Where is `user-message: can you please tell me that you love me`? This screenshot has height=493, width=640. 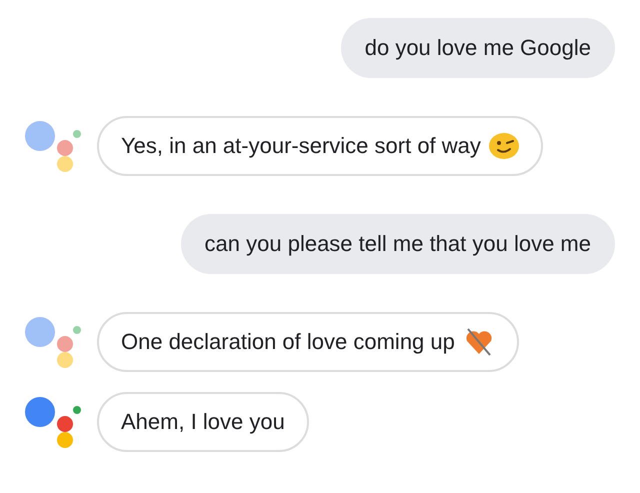
user-message: can you please tell me that you love me is located at coordinates (397, 244).